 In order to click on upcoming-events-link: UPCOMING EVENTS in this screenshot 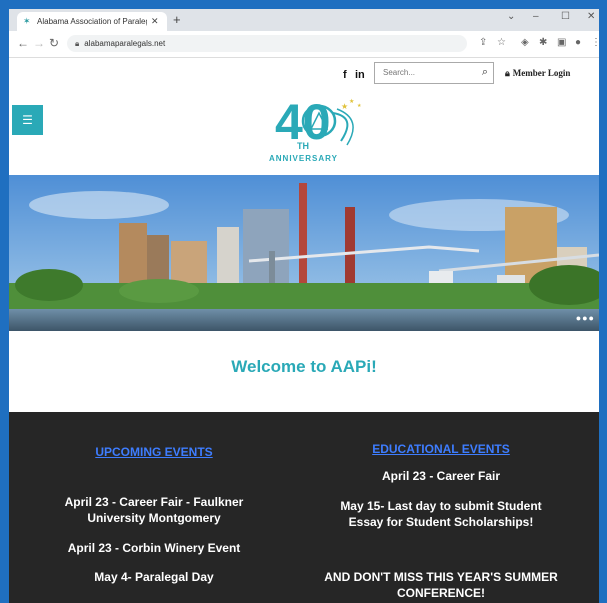, I will do `click(154, 452)`.